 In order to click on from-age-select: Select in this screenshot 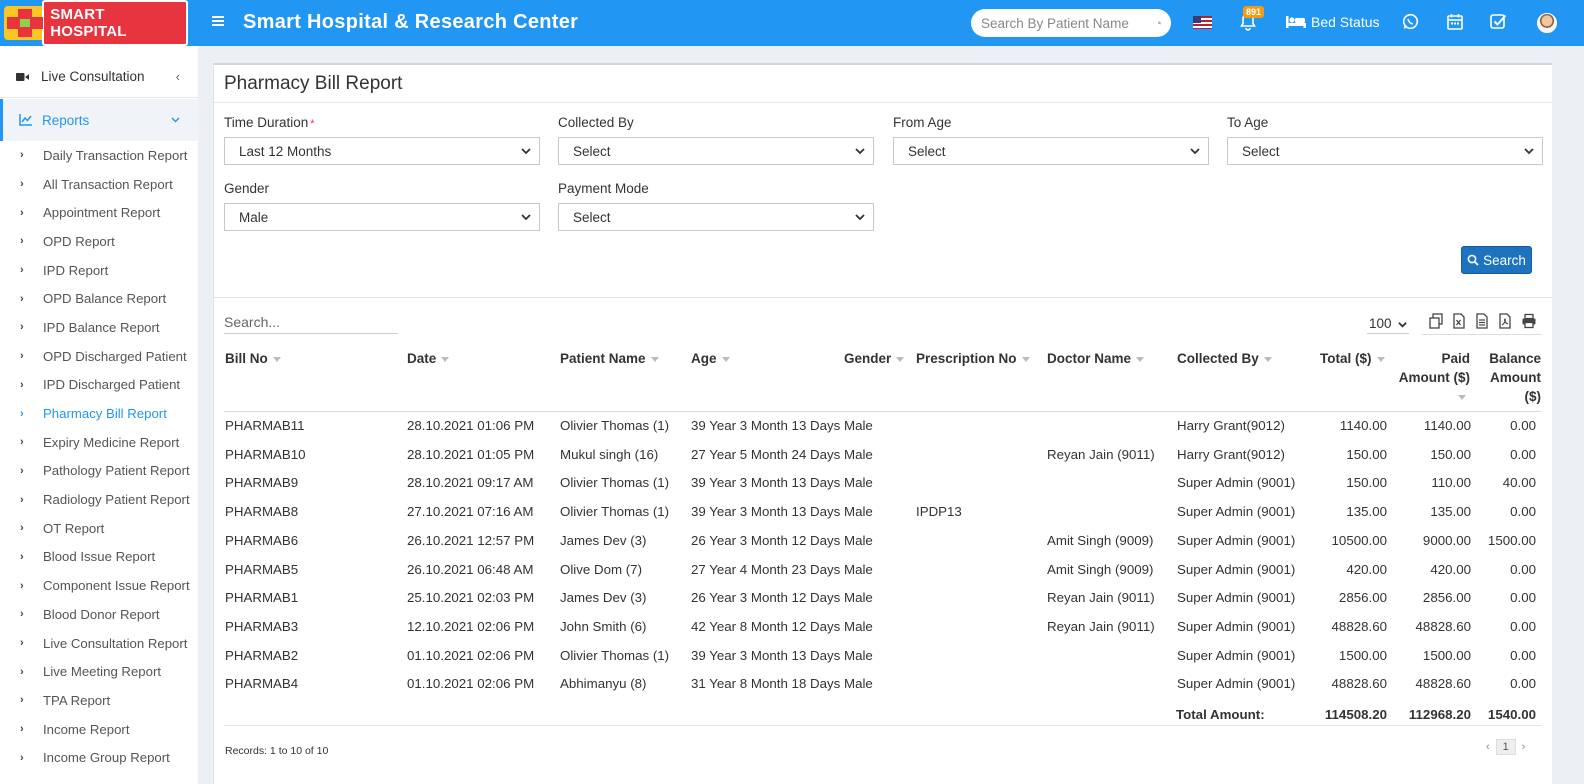, I will do `click(1051, 151)`.